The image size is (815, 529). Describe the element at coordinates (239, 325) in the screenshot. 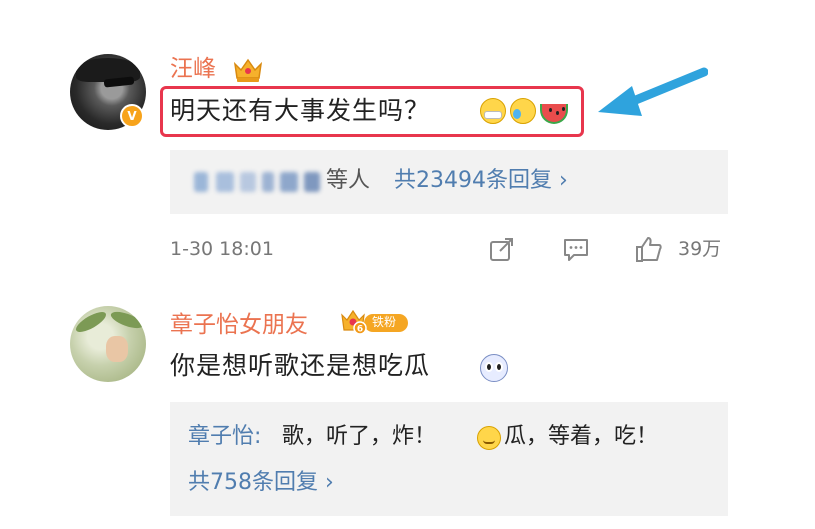

I see `comment-author: 章子怡女朋友` at that location.